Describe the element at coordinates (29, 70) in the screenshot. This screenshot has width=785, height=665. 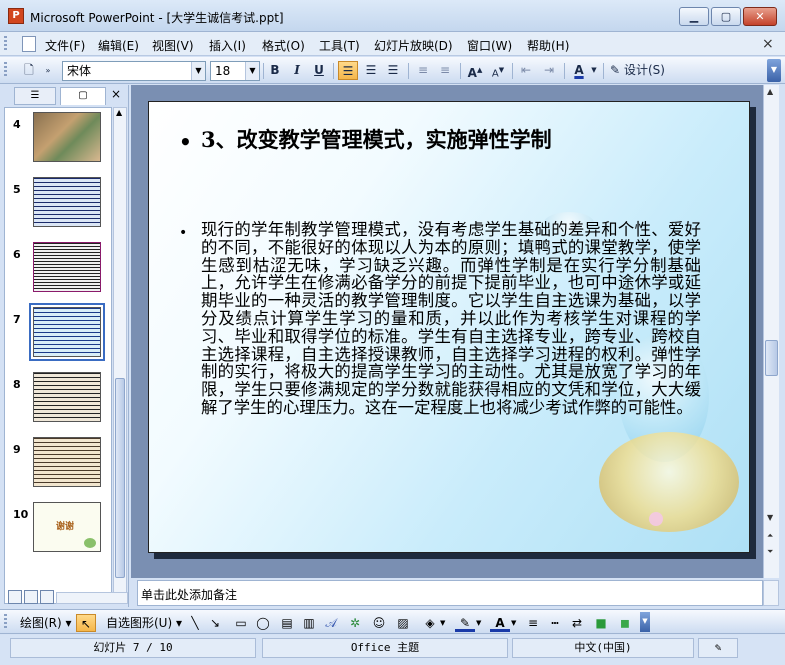
I see `new-document-icon: 🗋` at that location.